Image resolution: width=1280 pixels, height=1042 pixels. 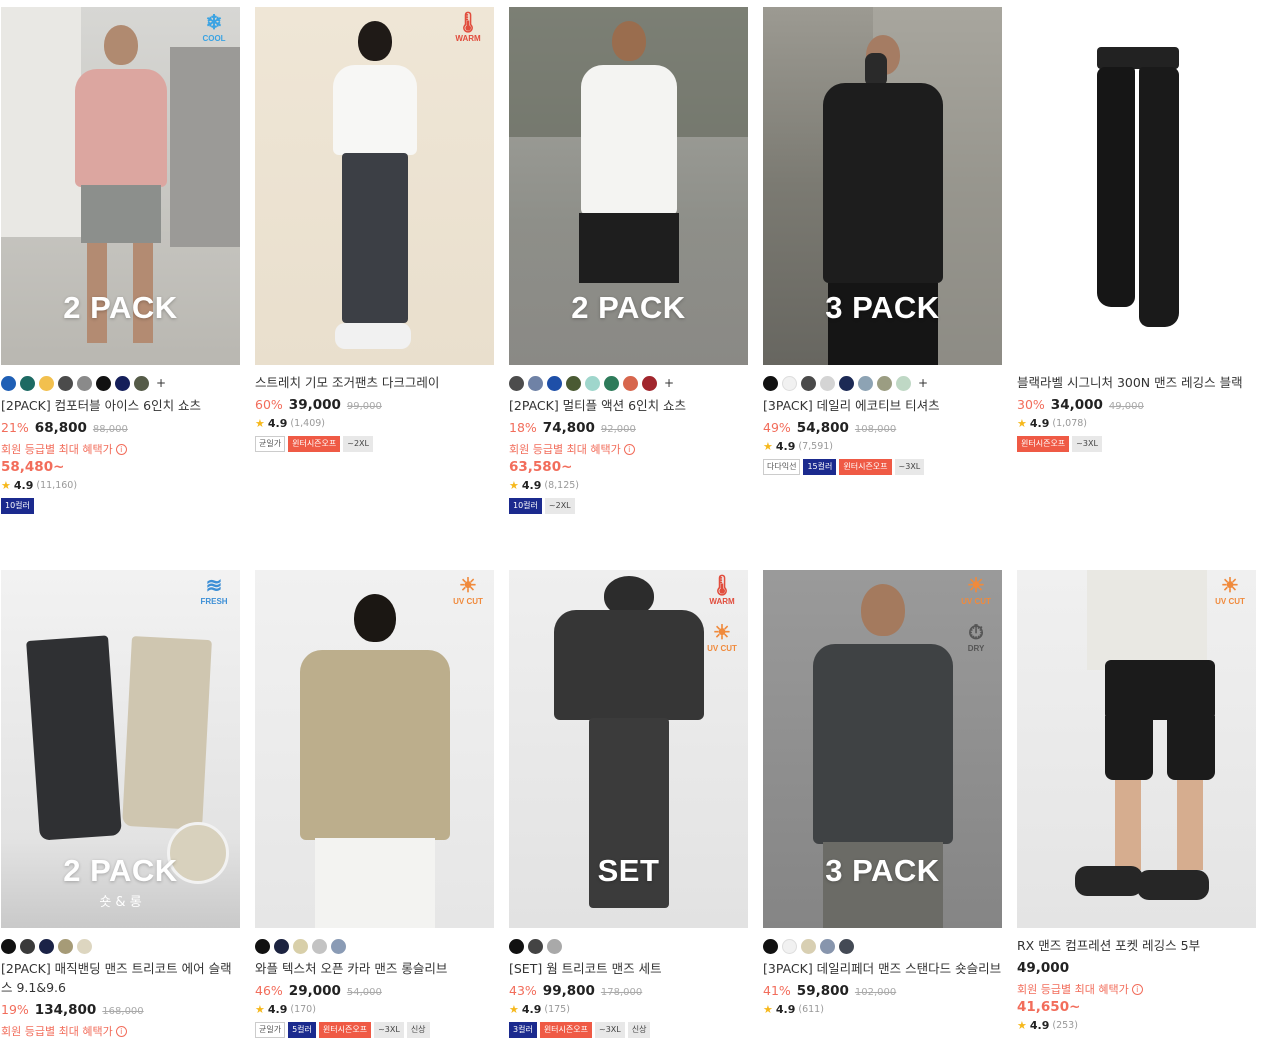 I want to click on product-name: 블랙라벨 시그니처 300N 맨즈 레깅스 블랙, so click(x=1136, y=382).